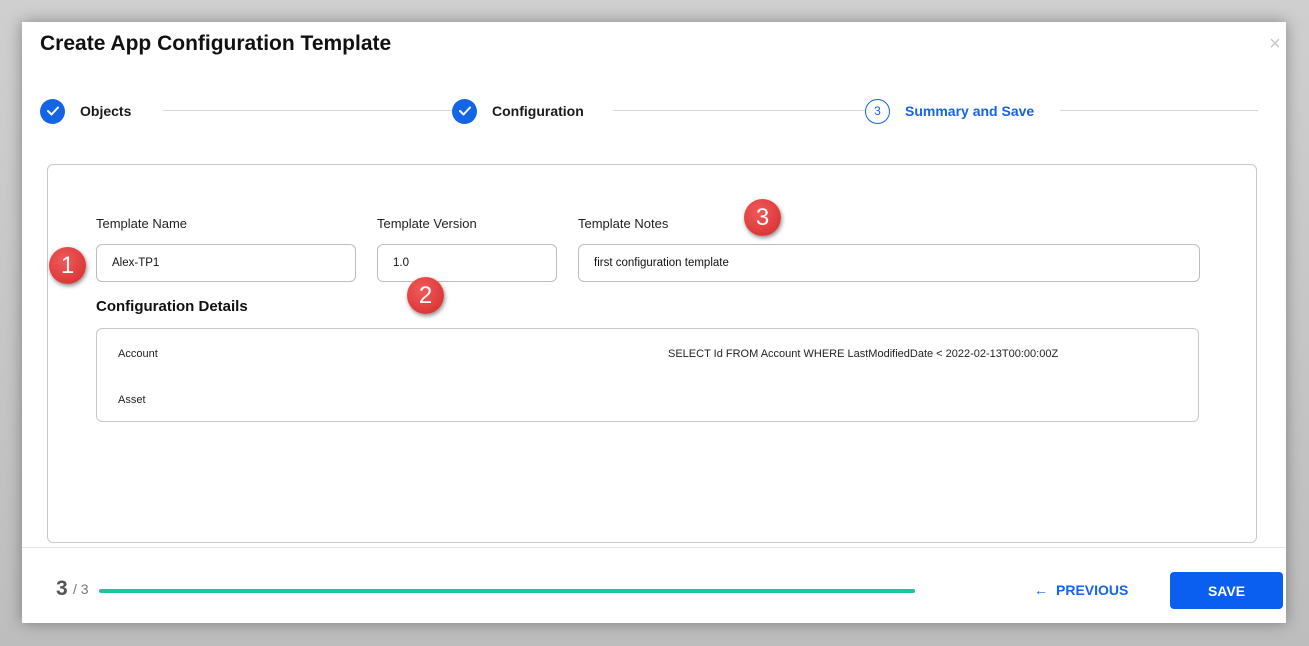 The width and height of the screenshot is (1309, 646). Describe the element at coordinates (1226, 590) in the screenshot. I see `save-button: SAVE` at that location.